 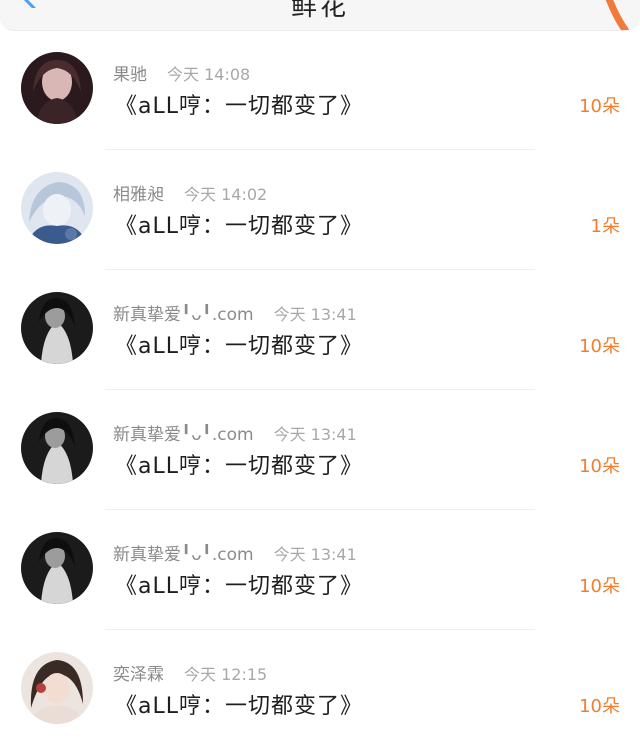 I want to click on timestamp: 今天 14:02, so click(x=226, y=194).